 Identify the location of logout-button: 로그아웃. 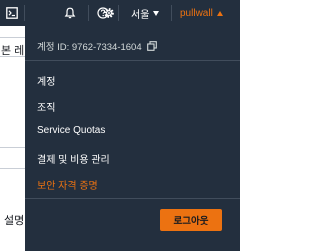
(191, 220).